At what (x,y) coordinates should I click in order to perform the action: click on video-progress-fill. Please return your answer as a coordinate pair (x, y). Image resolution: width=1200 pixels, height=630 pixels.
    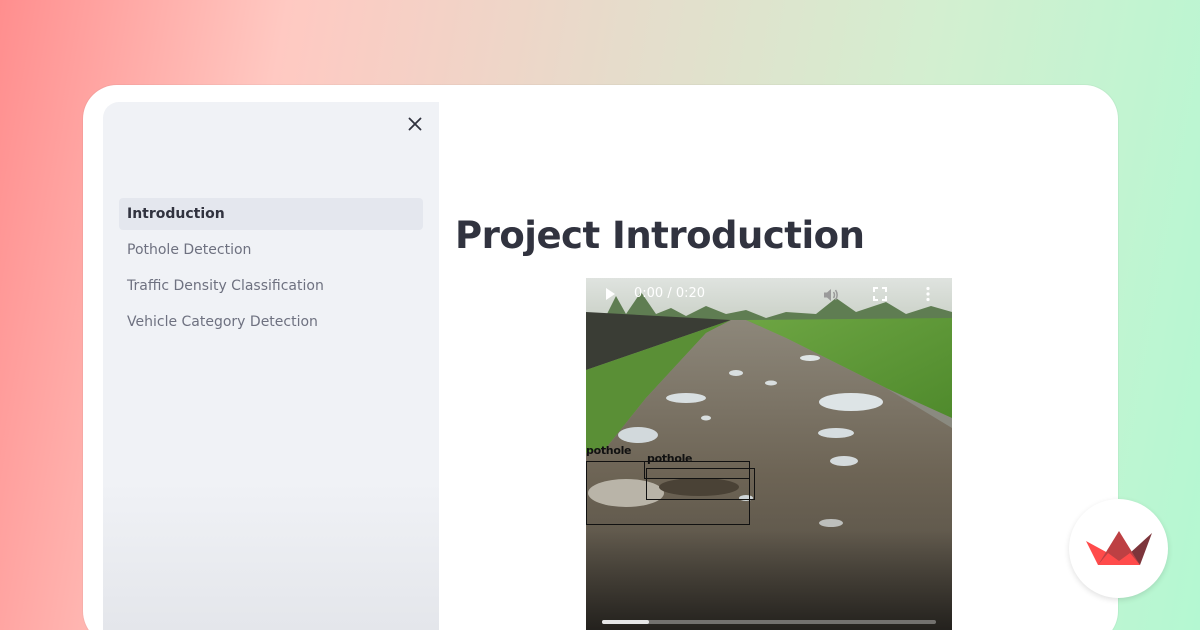
    Looking at the image, I should click on (625, 622).